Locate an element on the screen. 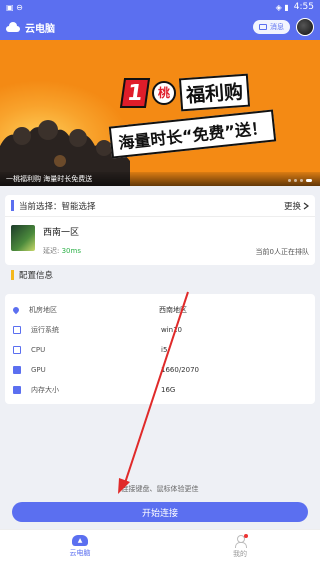 The height and width of the screenshot is (563, 320). config-label: GPU is located at coordinates (38, 370).